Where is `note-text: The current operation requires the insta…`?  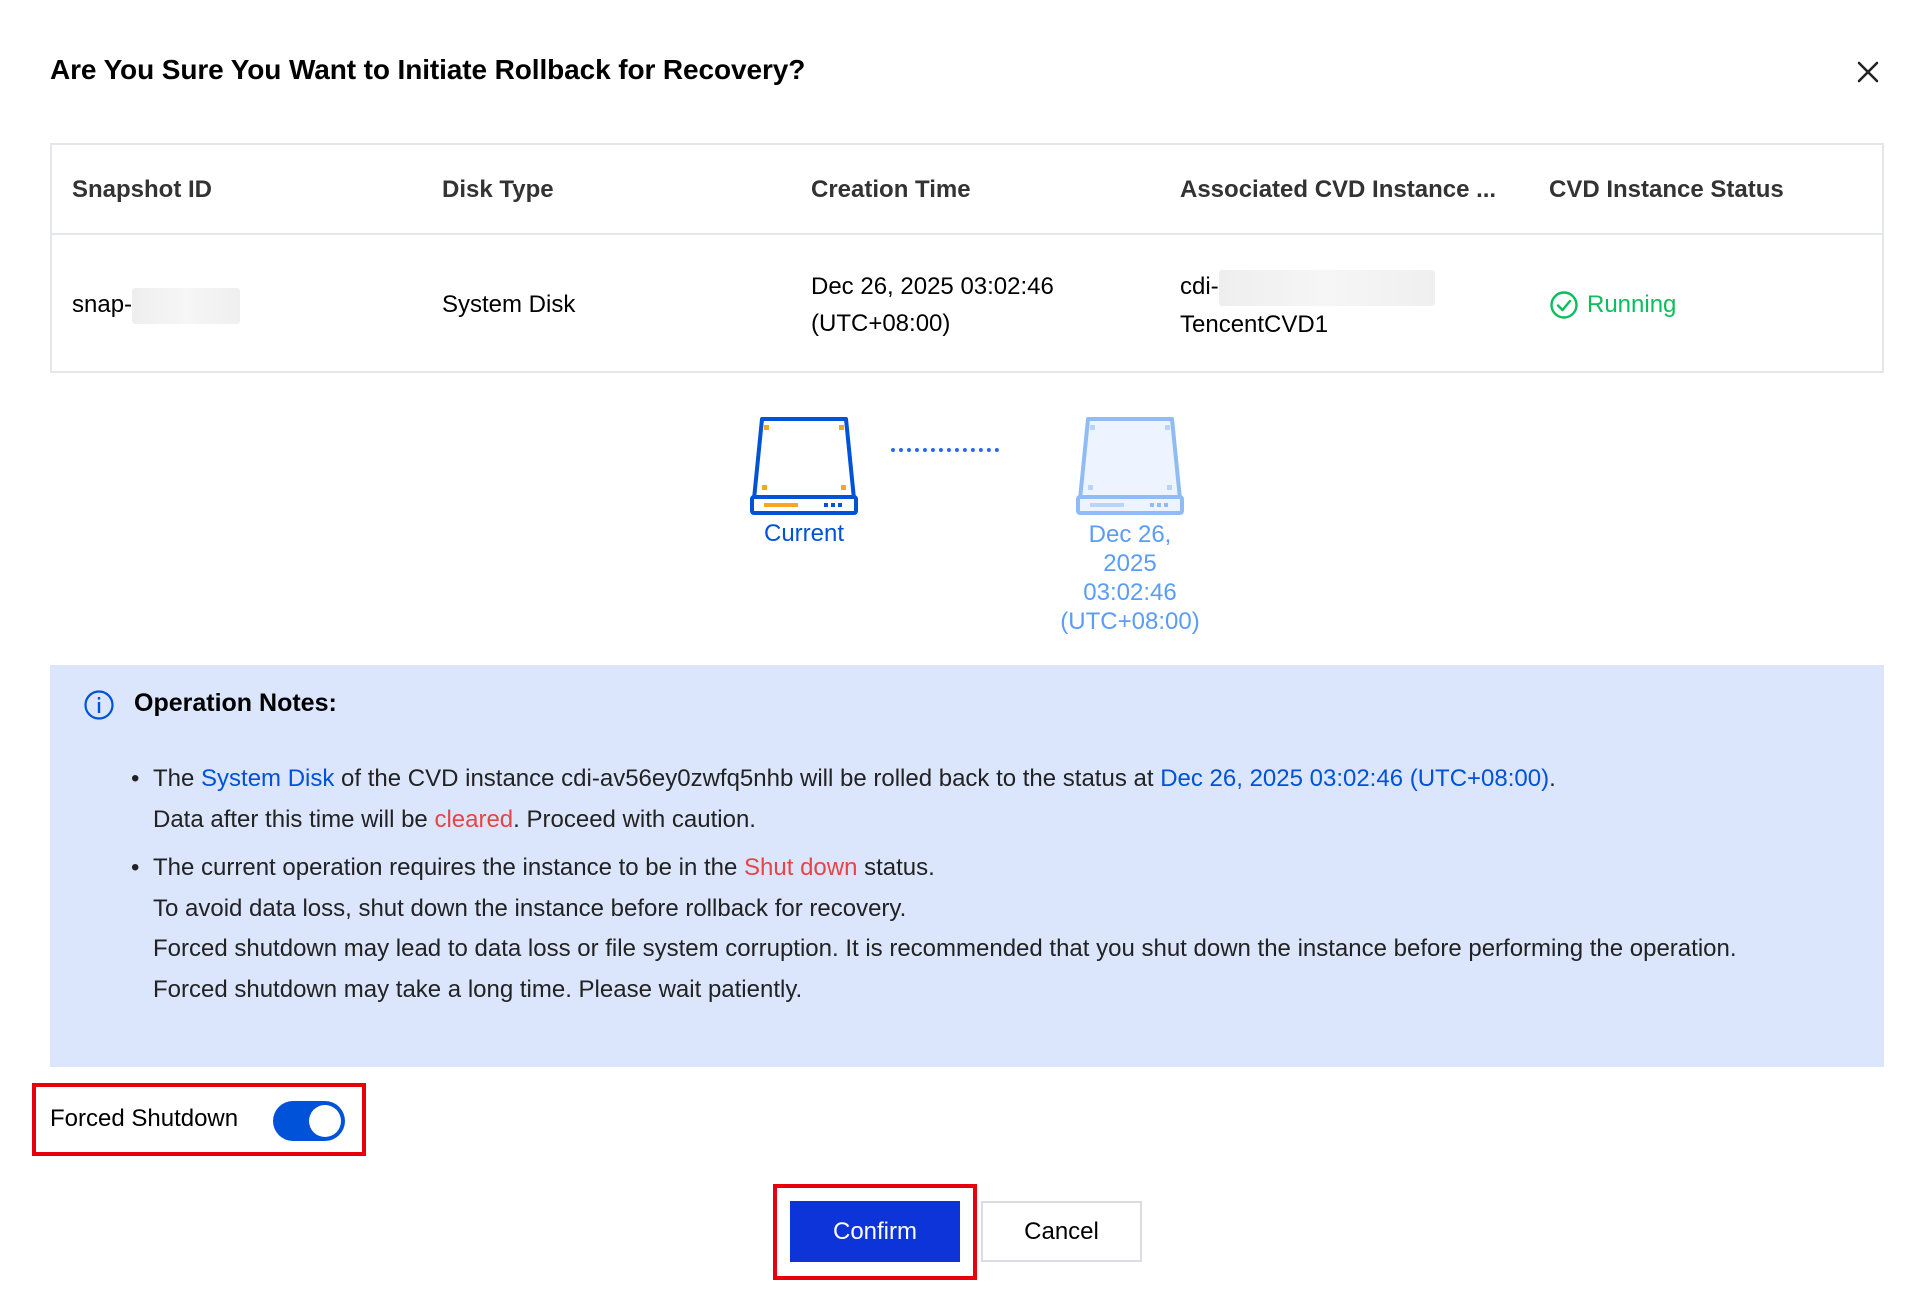 note-text: The current operation requires the insta… is located at coordinates (449, 867).